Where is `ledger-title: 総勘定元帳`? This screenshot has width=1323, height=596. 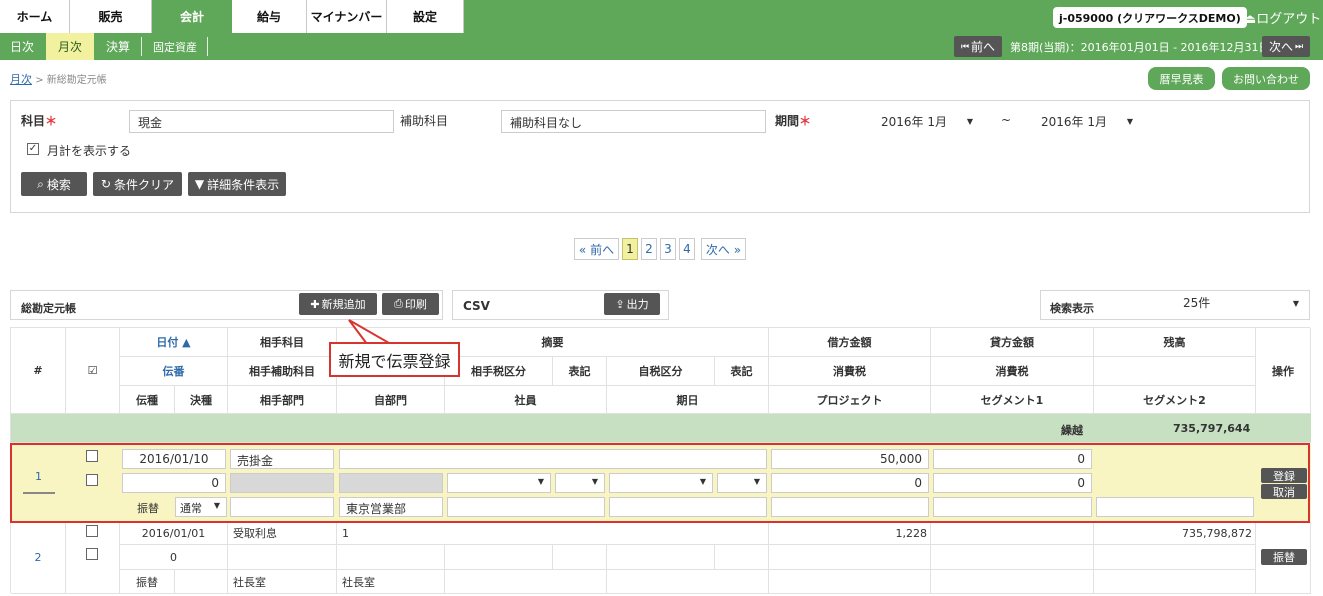 ledger-title: 総勘定元帳 is located at coordinates (48, 308).